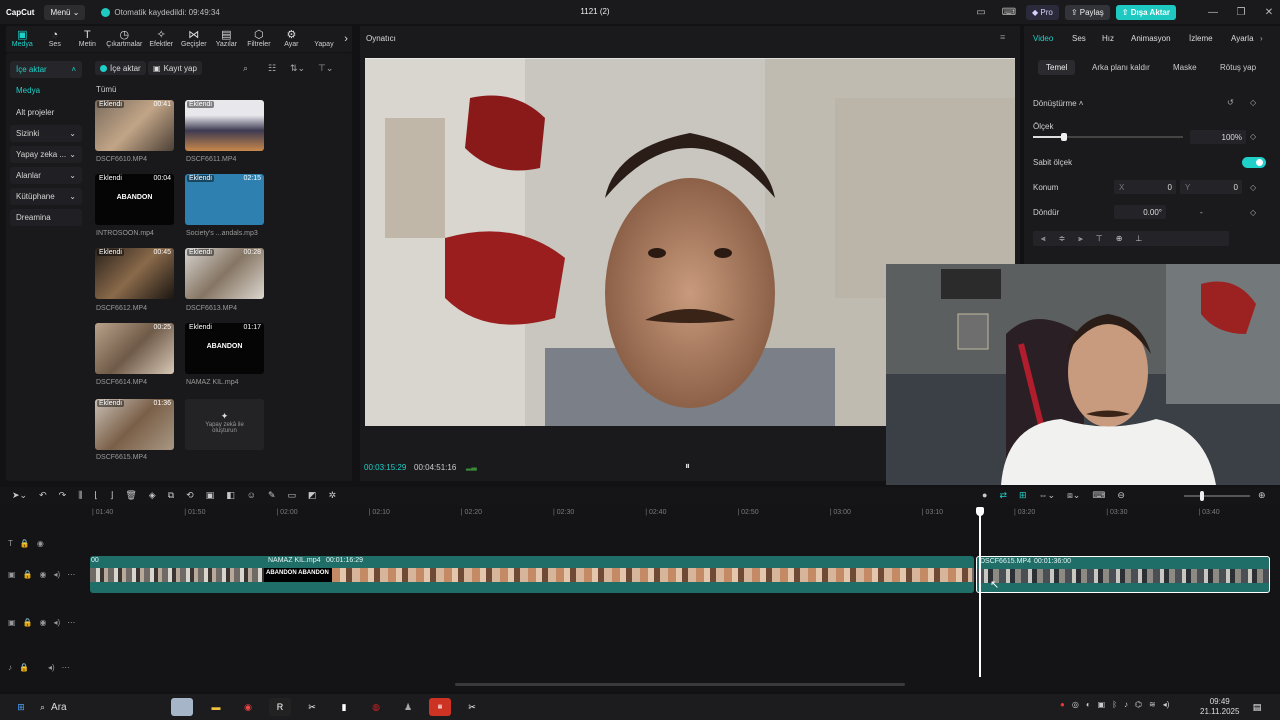 The height and width of the screenshot is (720, 1280). I want to click on tab-stickers: ◷ Çıkartmalar, so click(124, 39).